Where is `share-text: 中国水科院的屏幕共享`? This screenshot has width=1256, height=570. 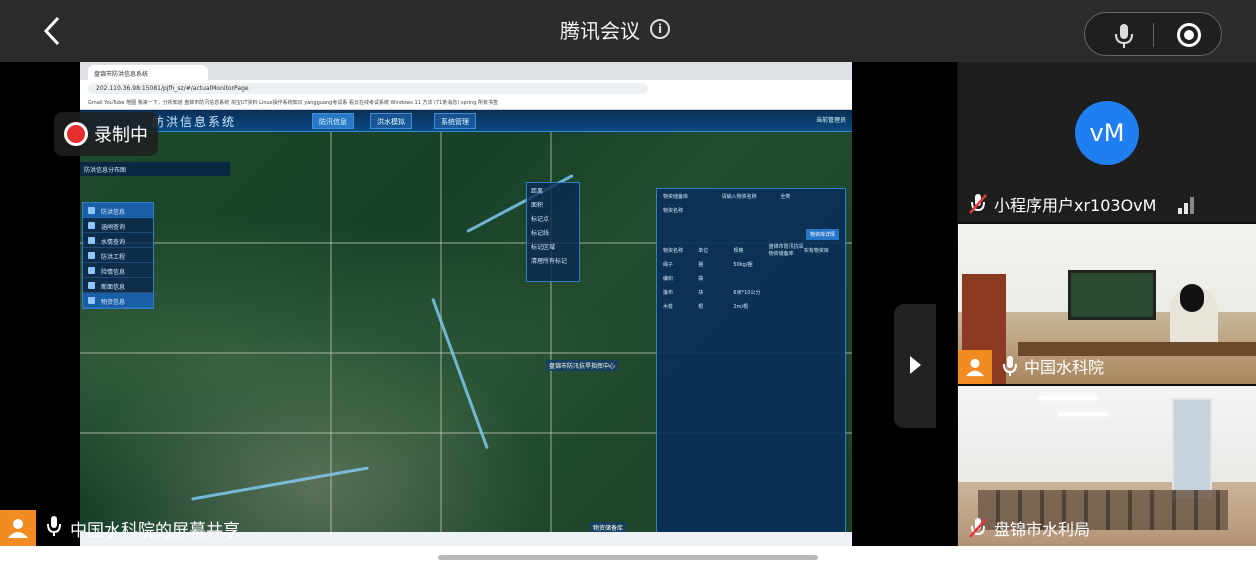
share-text: 中国水科院的屏幕共享 is located at coordinates (155, 530).